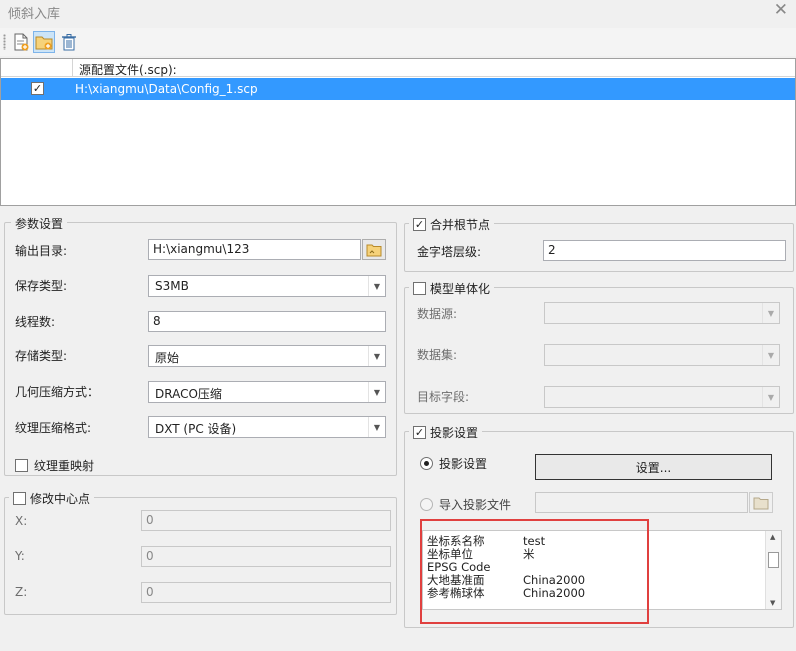 Image resolution: width=796 pixels, height=651 pixels. I want to click on import-projection-browse-button, so click(761, 502).